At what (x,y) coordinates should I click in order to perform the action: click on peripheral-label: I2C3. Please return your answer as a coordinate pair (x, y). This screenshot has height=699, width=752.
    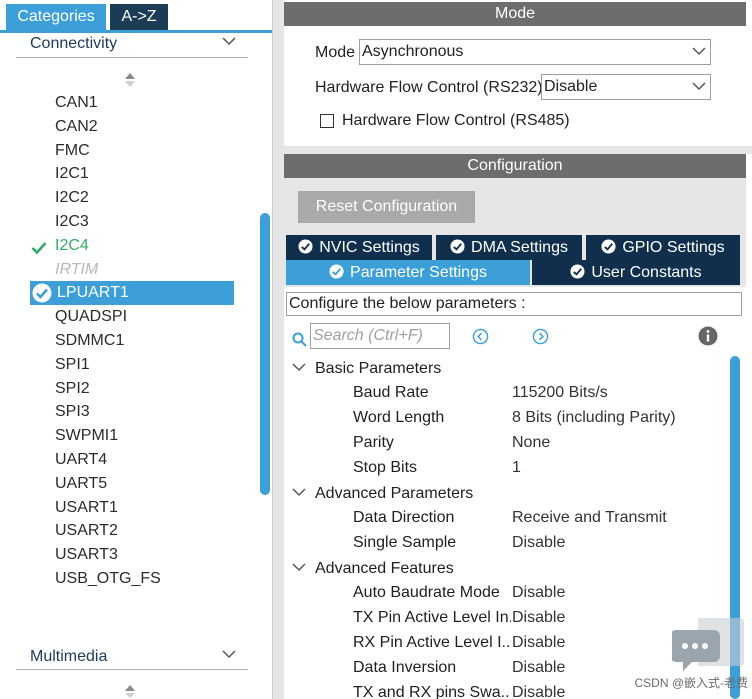
    Looking at the image, I should click on (72, 221).